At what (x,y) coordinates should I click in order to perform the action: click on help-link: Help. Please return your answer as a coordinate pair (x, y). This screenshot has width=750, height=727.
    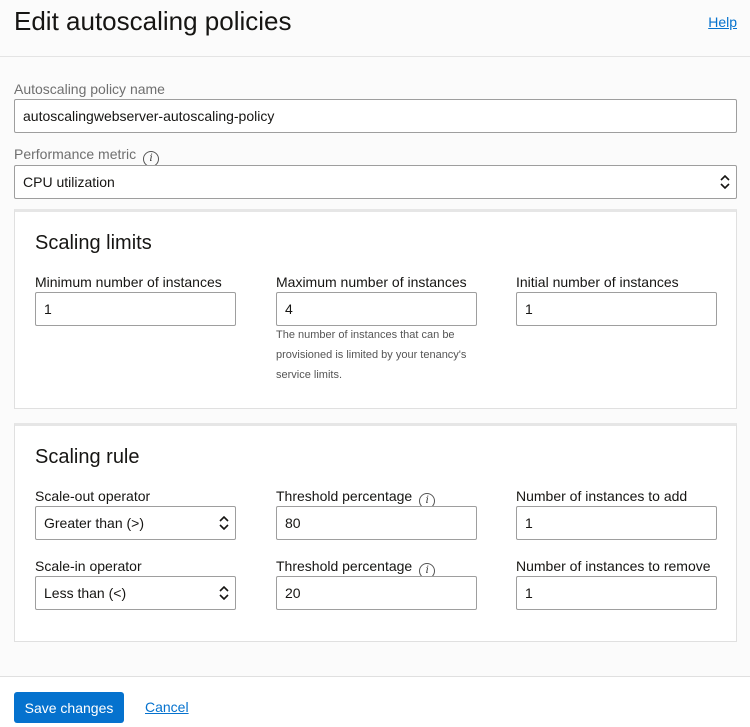
    Looking at the image, I should click on (722, 22).